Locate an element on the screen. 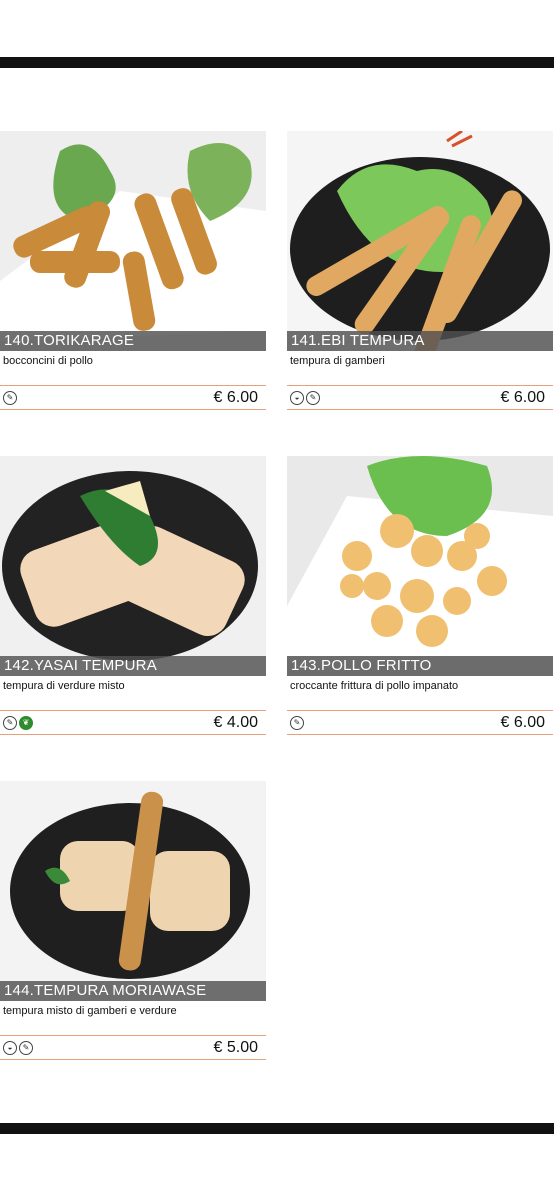  title-band: 141.EBI TEMPURA is located at coordinates (420, 341).